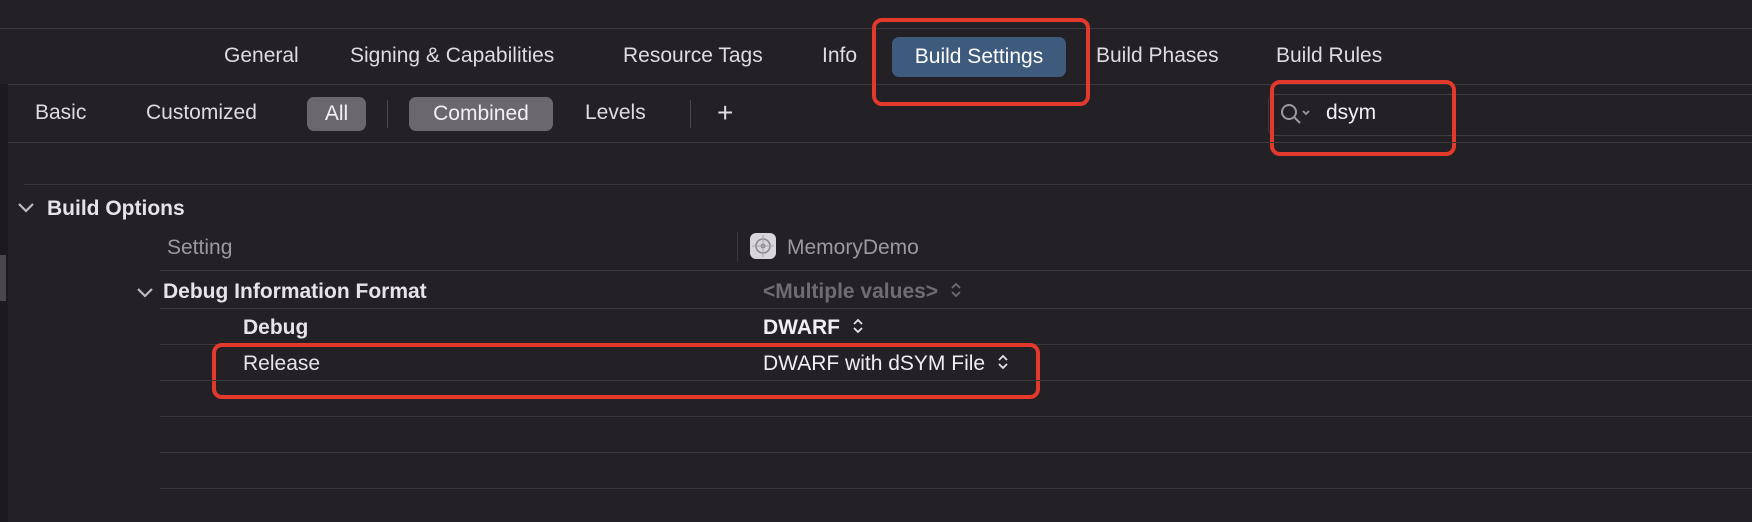  Describe the element at coordinates (3, 278) in the screenshot. I see `left-scroll-thumb` at that location.